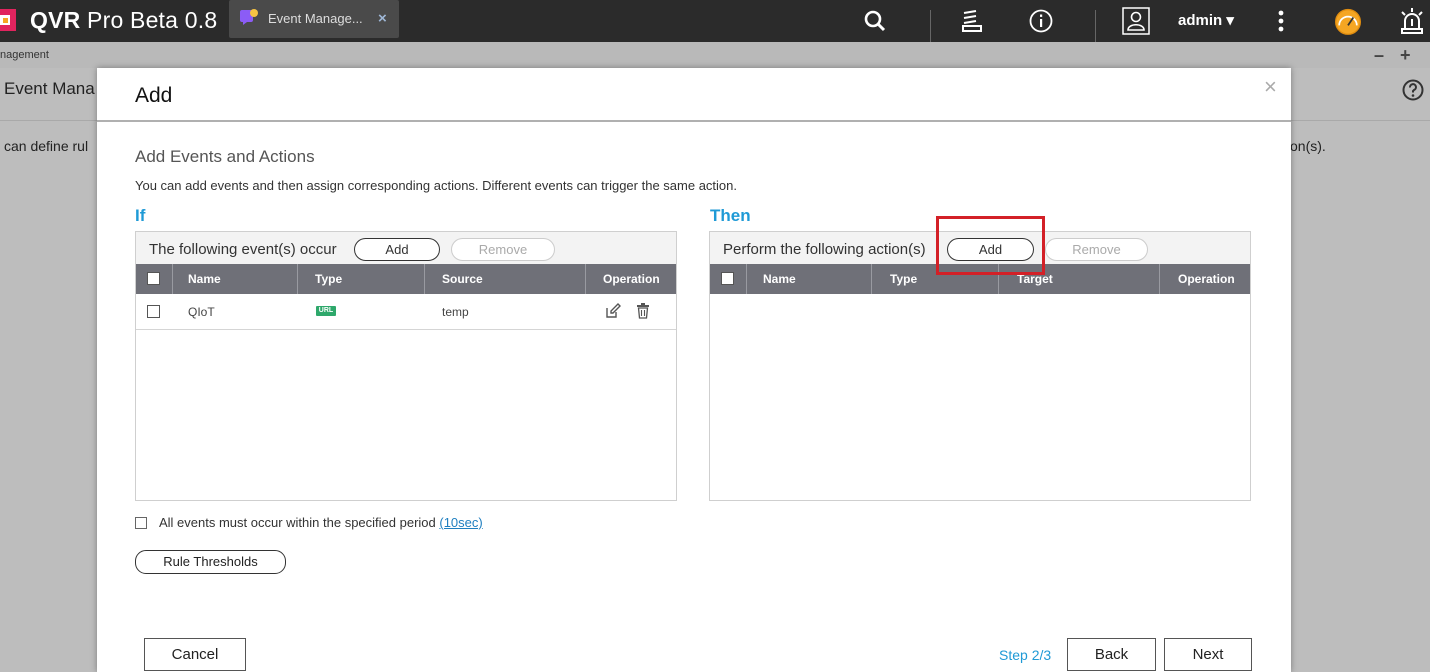 This screenshot has width=1430, height=672. I want to click on cancel-button: Cancel, so click(195, 654).